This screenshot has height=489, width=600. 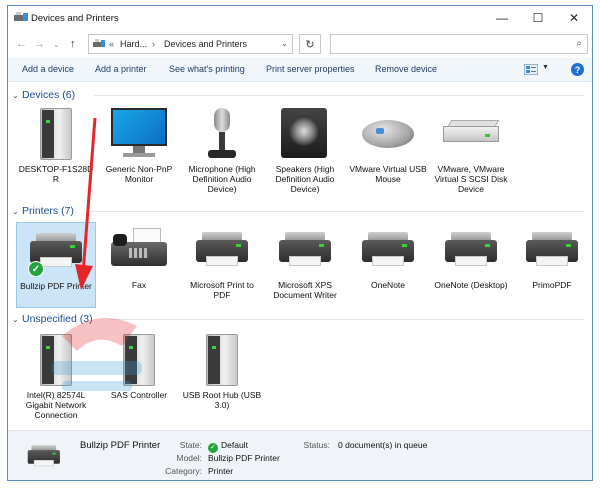 I want to click on minimize-button: —, so click(x=502, y=18).